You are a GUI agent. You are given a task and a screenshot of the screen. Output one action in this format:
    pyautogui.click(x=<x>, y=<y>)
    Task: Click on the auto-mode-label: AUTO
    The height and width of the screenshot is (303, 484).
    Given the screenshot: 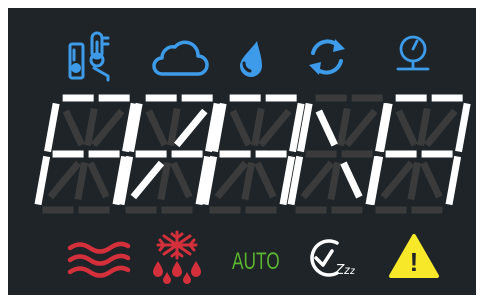 What is the action you would take?
    pyautogui.click(x=256, y=261)
    